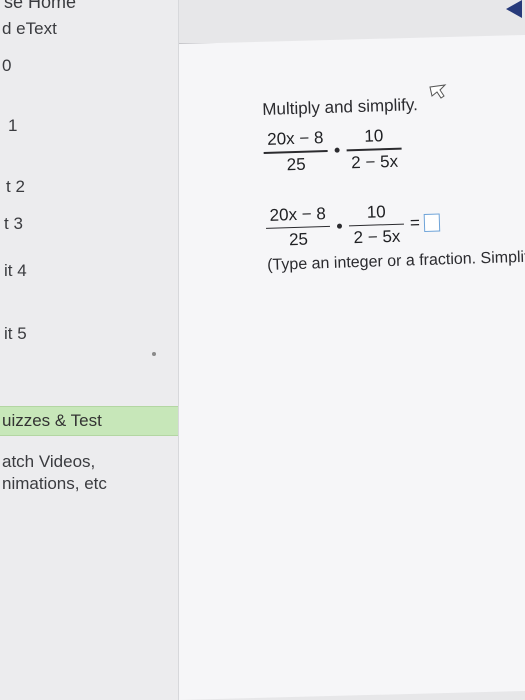 Image resolution: width=525 pixels, height=700 pixels. Describe the element at coordinates (6, 66) in the screenshot. I see `sidebar-item-chapter-0: 0` at that location.